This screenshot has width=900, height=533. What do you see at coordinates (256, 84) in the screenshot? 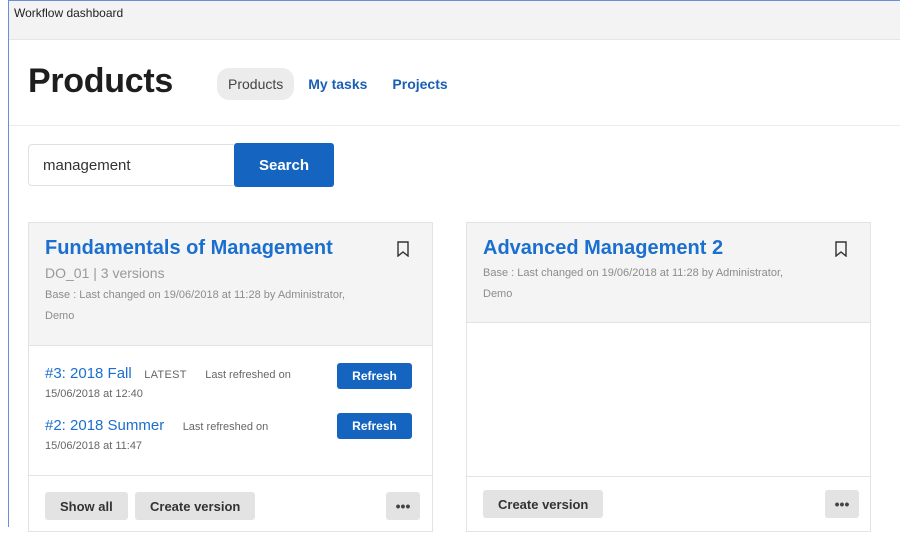
I see `nav-products: Products` at bounding box center [256, 84].